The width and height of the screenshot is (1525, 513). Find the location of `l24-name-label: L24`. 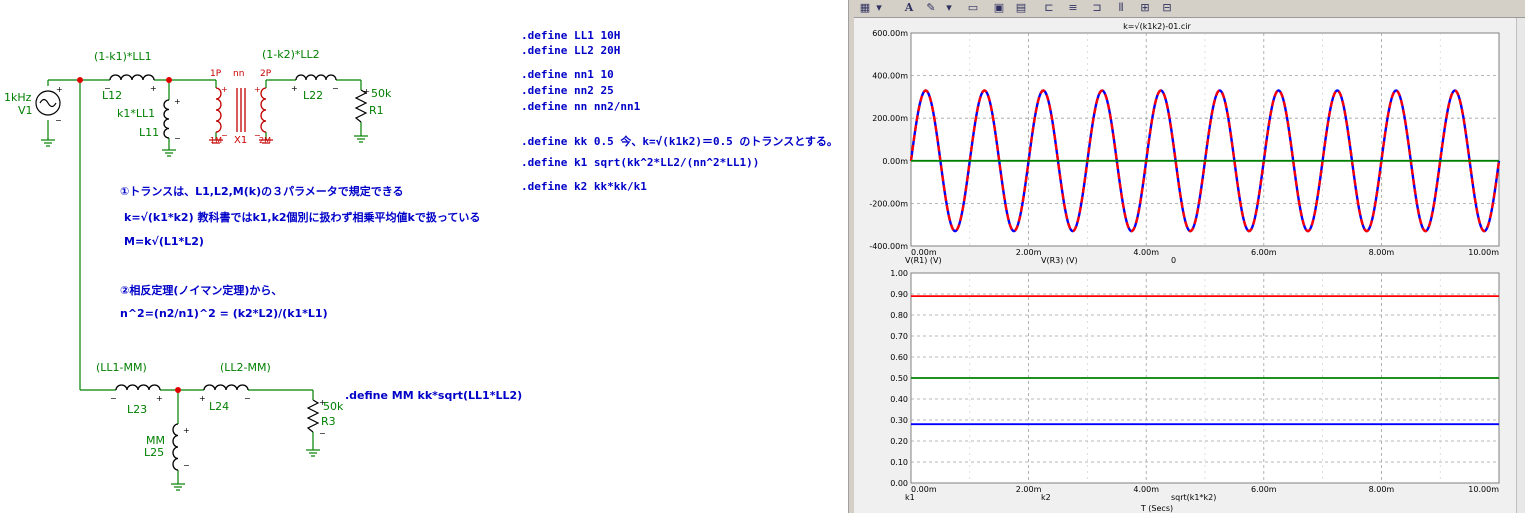

l24-name-label: L24 is located at coordinates (219, 406).